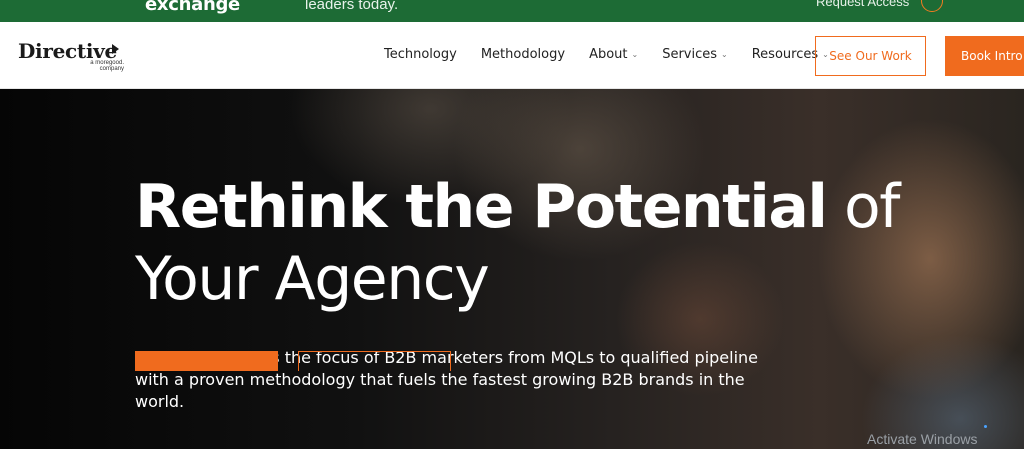  What do you see at coordinates (374, 361) in the screenshot?
I see `hero-secondary-button` at bounding box center [374, 361].